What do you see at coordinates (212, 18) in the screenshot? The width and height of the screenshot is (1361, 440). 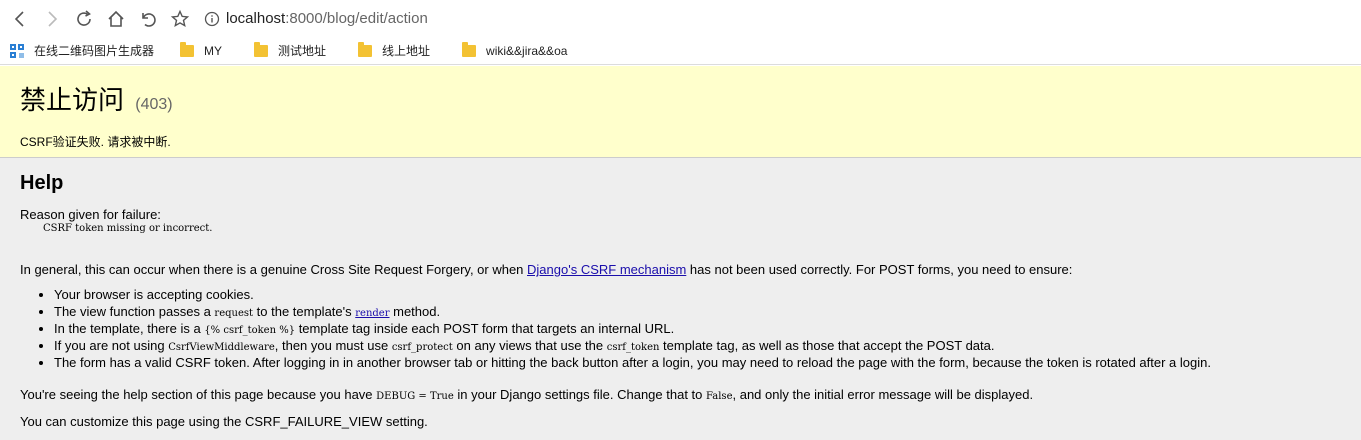 I see `info-icon` at bounding box center [212, 18].